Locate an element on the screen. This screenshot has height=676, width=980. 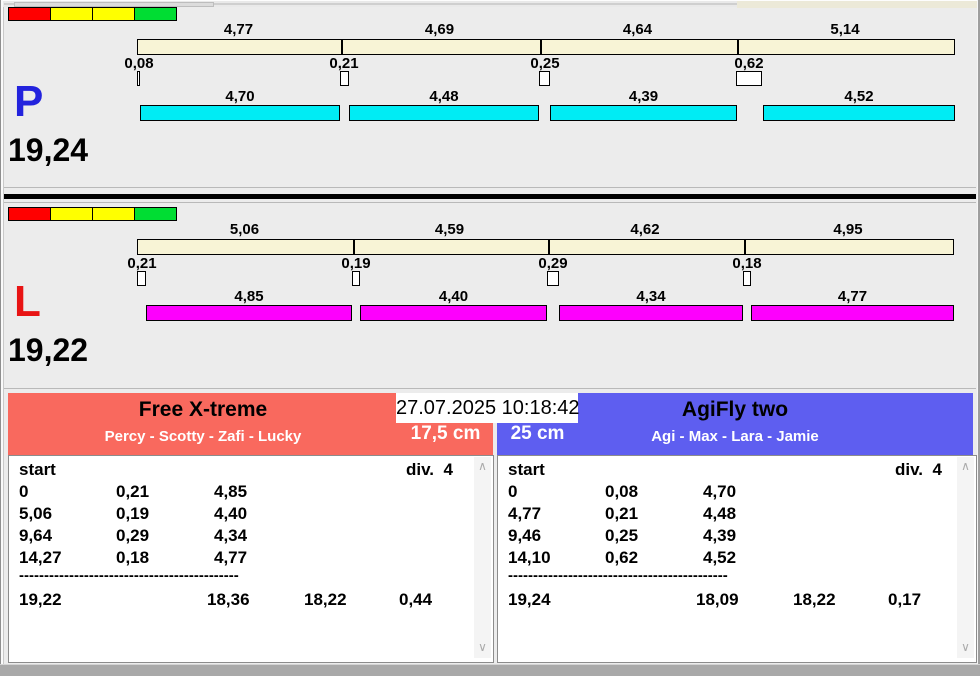
jump-height-badge: 25 cm is located at coordinates (537, 433).